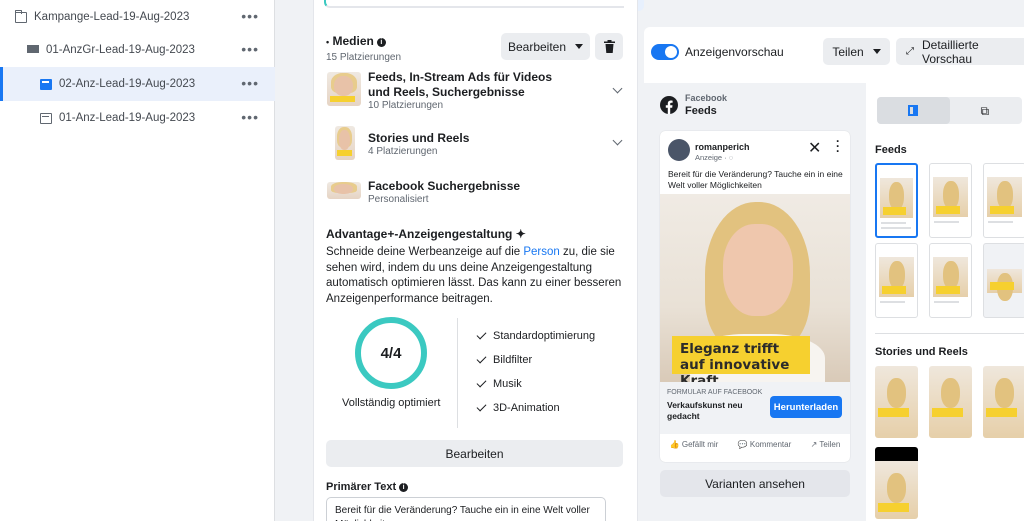 The width and height of the screenshot is (1024, 521). I want to click on share-button: Teilen, so click(856, 51).